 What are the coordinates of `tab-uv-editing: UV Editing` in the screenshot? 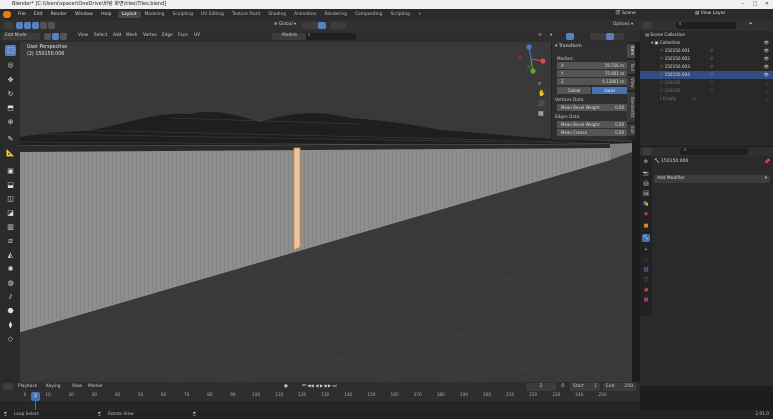 It's located at (212, 14).